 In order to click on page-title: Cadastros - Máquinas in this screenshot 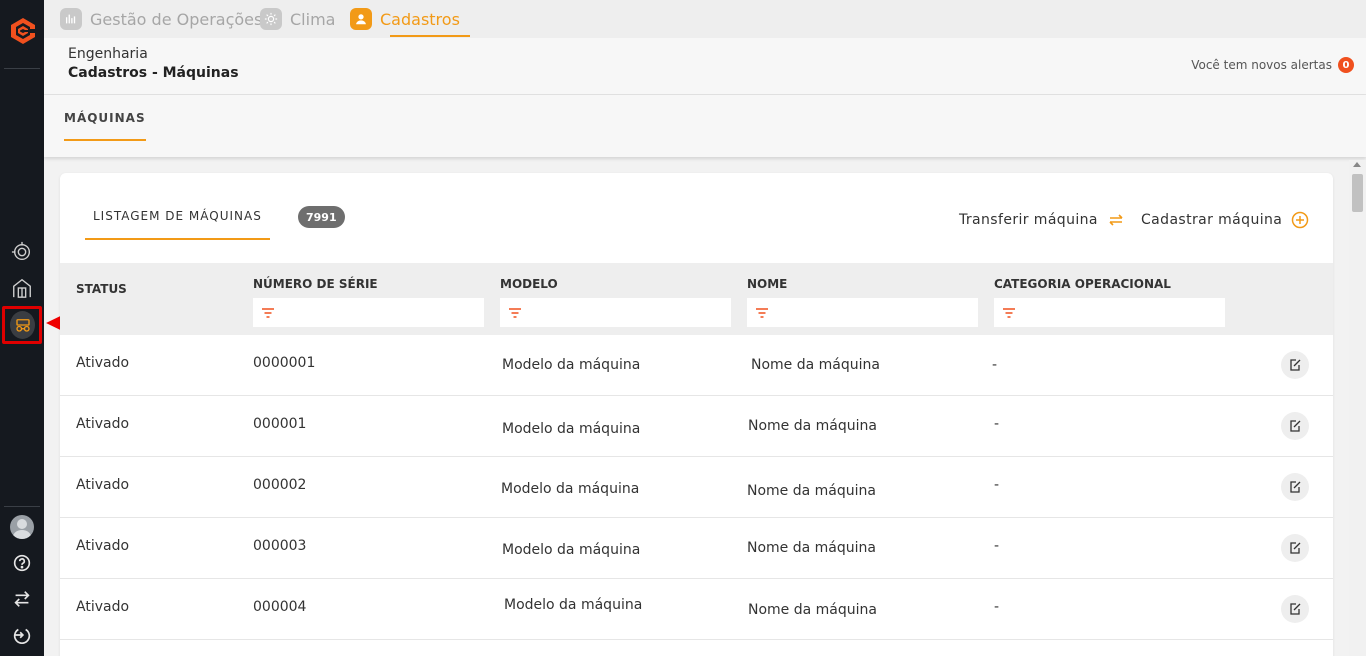, I will do `click(153, 73)`.